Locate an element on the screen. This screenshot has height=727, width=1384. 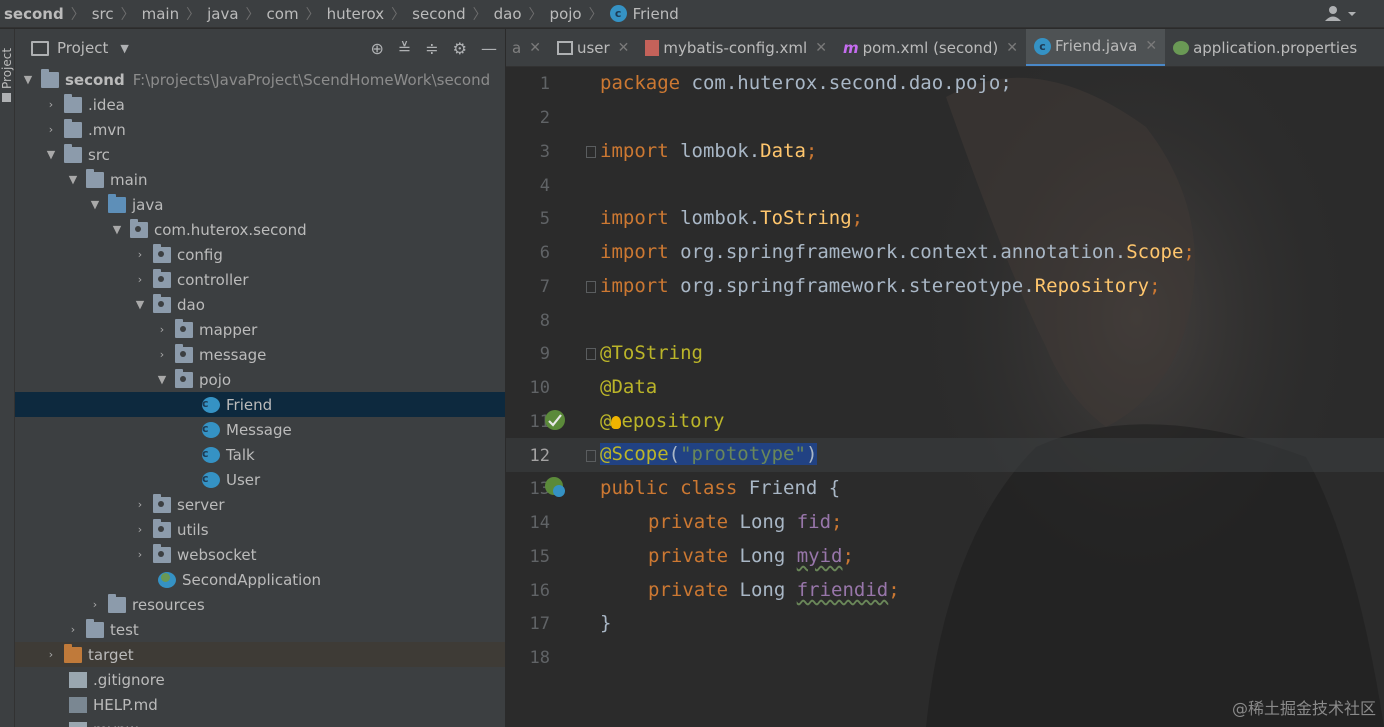
breadcrumb-item: com 〉 is located at coordinates (297, 14).